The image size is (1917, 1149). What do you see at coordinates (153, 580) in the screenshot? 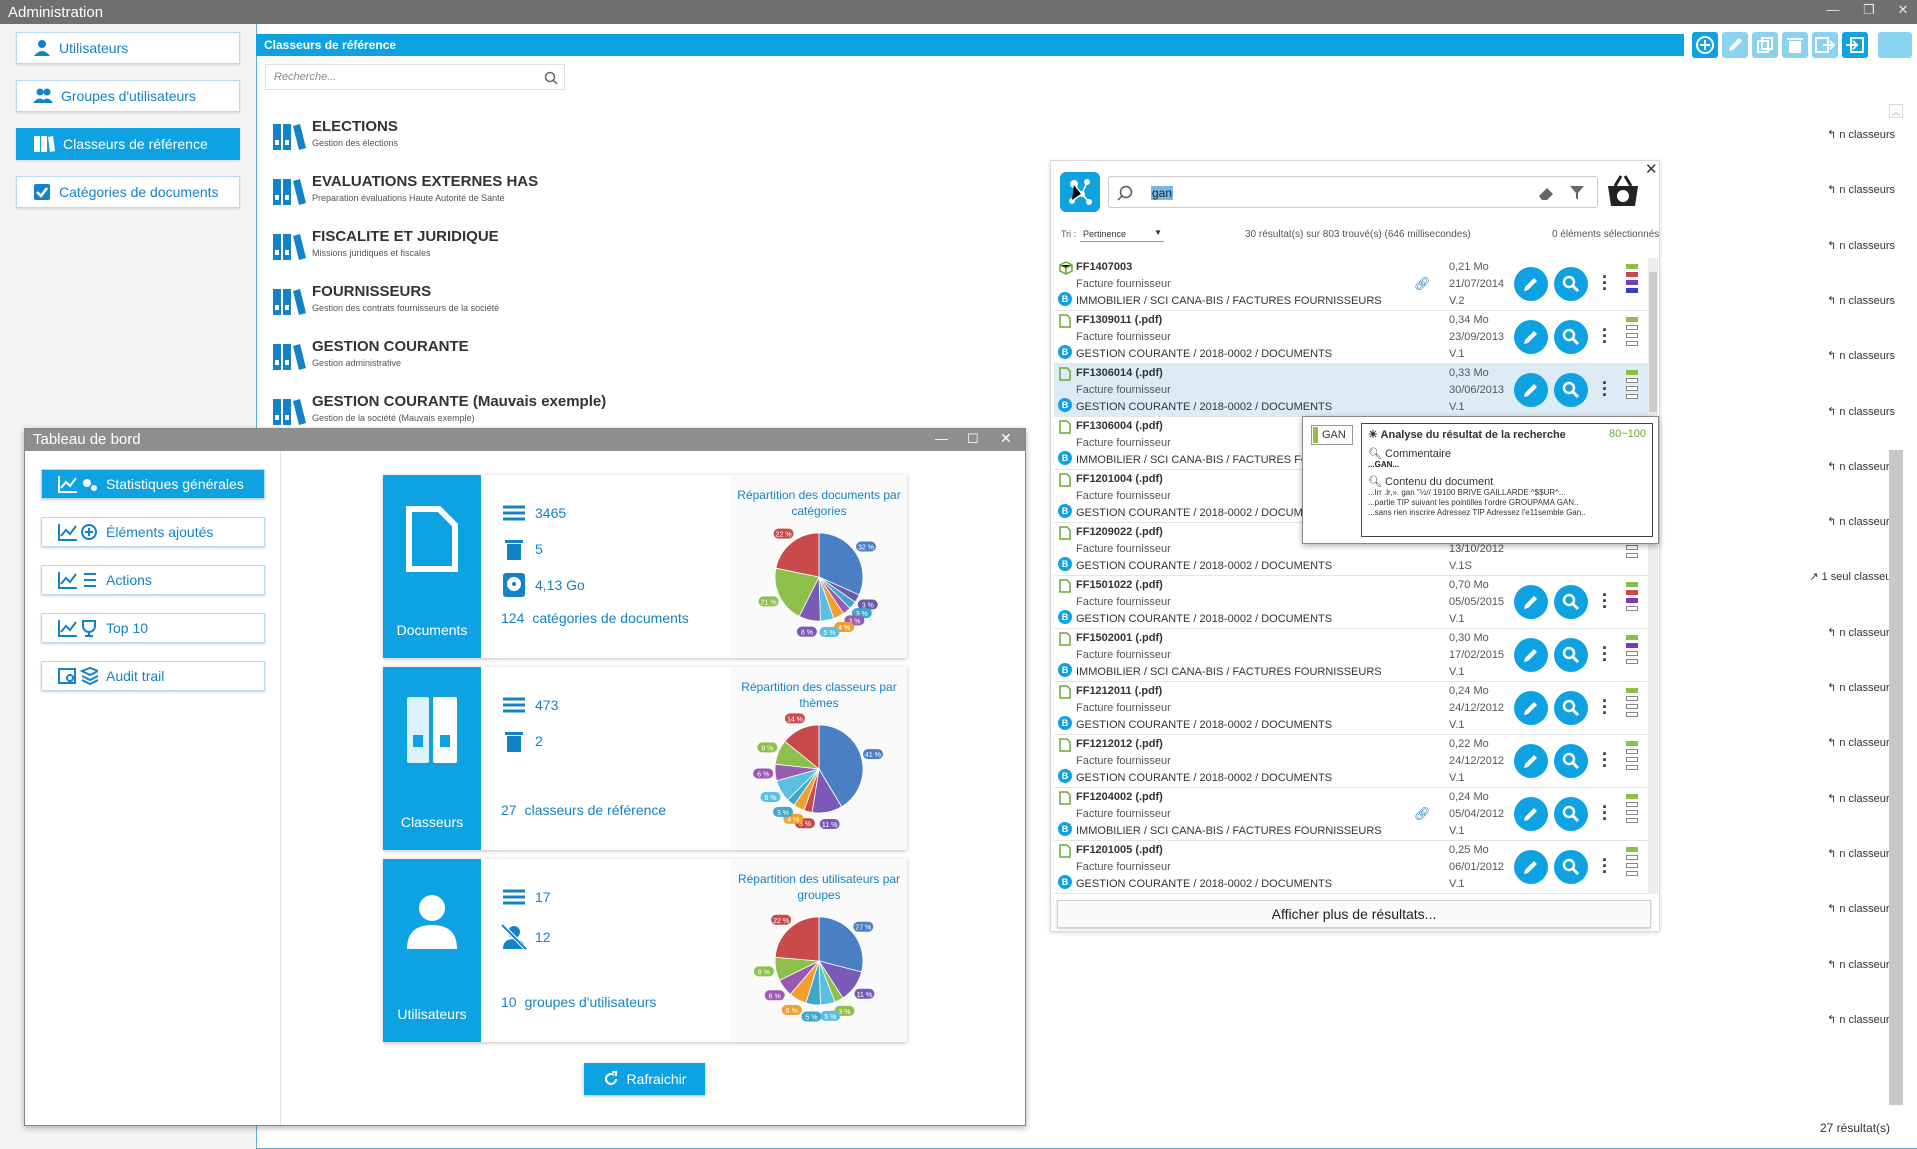
I see `menu-actions-button: Actions` at bounding box center [153, 580].